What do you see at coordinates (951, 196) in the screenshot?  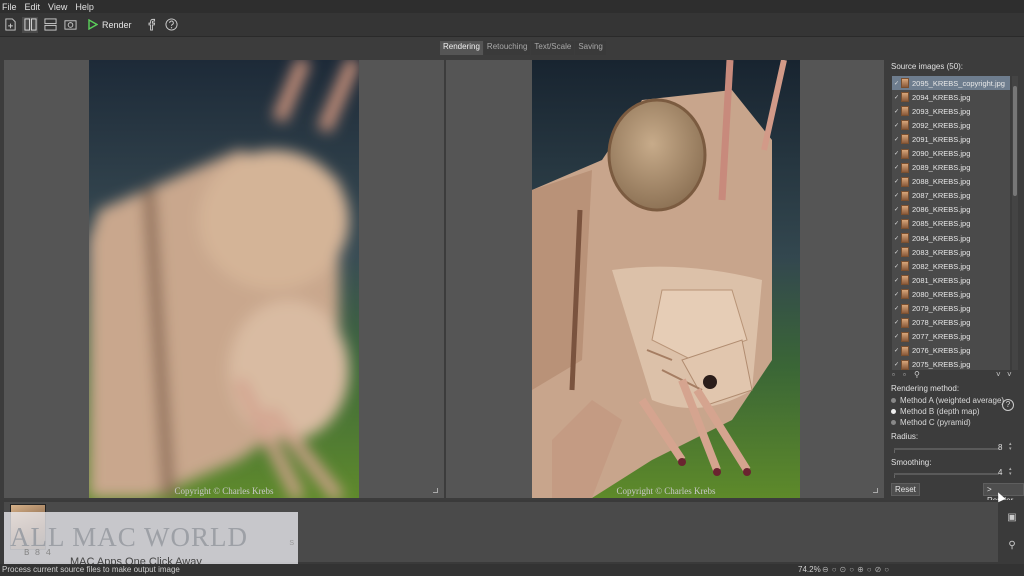 I see `file-list-item: ✓ 2087_KREBS.jpg` at bounding box center [951, 196].